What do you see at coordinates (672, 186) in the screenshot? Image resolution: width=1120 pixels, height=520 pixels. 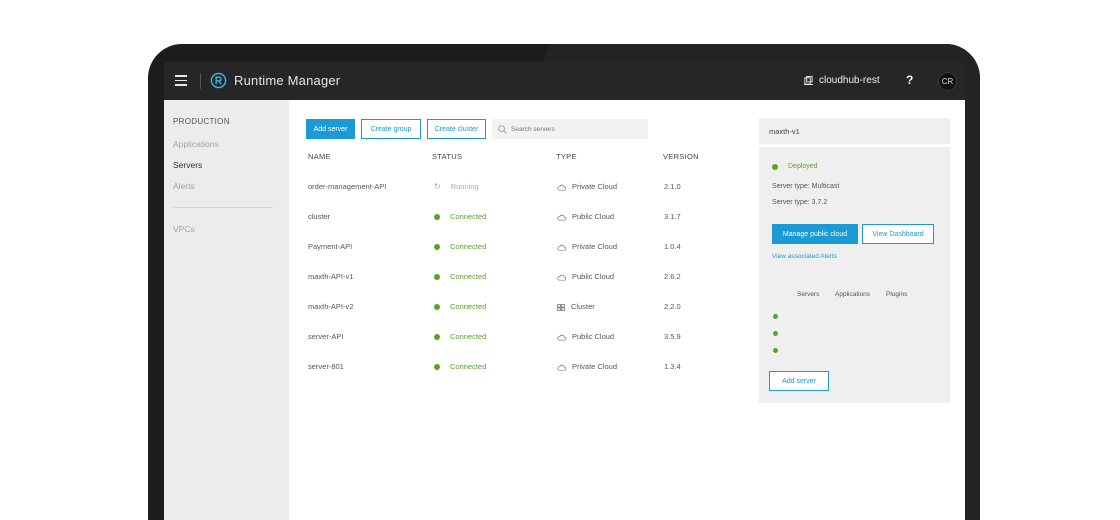 I see `server-version: 2.1.0` at bounding box center [672, 186].